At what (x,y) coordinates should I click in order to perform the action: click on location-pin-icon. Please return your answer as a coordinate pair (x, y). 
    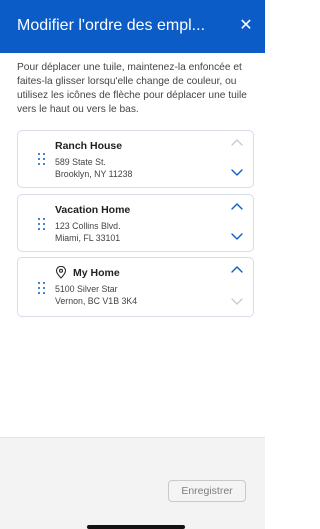
    Looking at the image, I should click on (61, 272).